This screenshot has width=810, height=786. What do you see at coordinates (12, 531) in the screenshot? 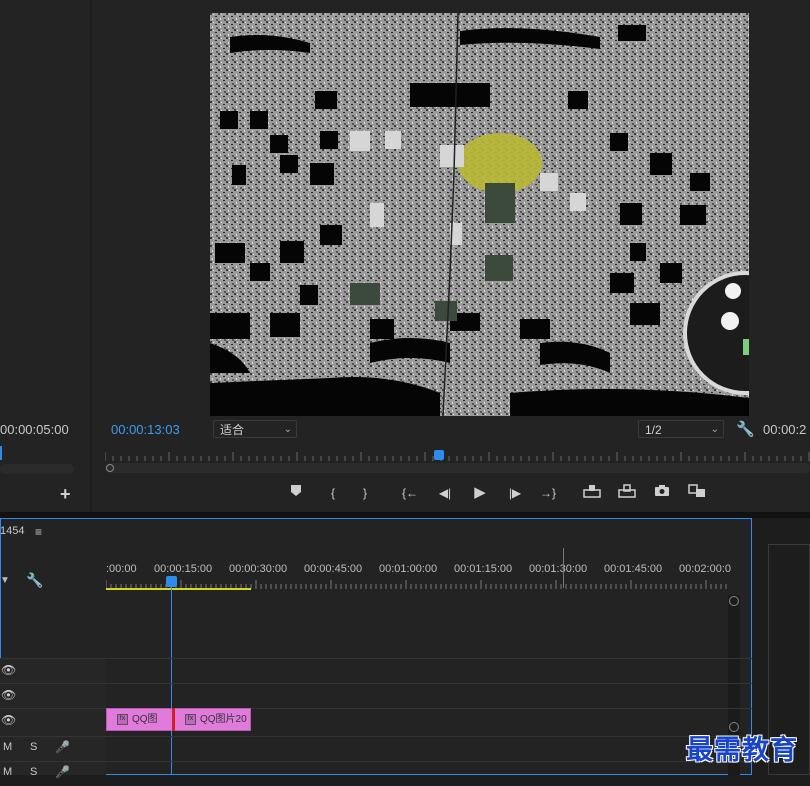
I see `sequence-tab-name: 1454` at bounding box center [12, 531].